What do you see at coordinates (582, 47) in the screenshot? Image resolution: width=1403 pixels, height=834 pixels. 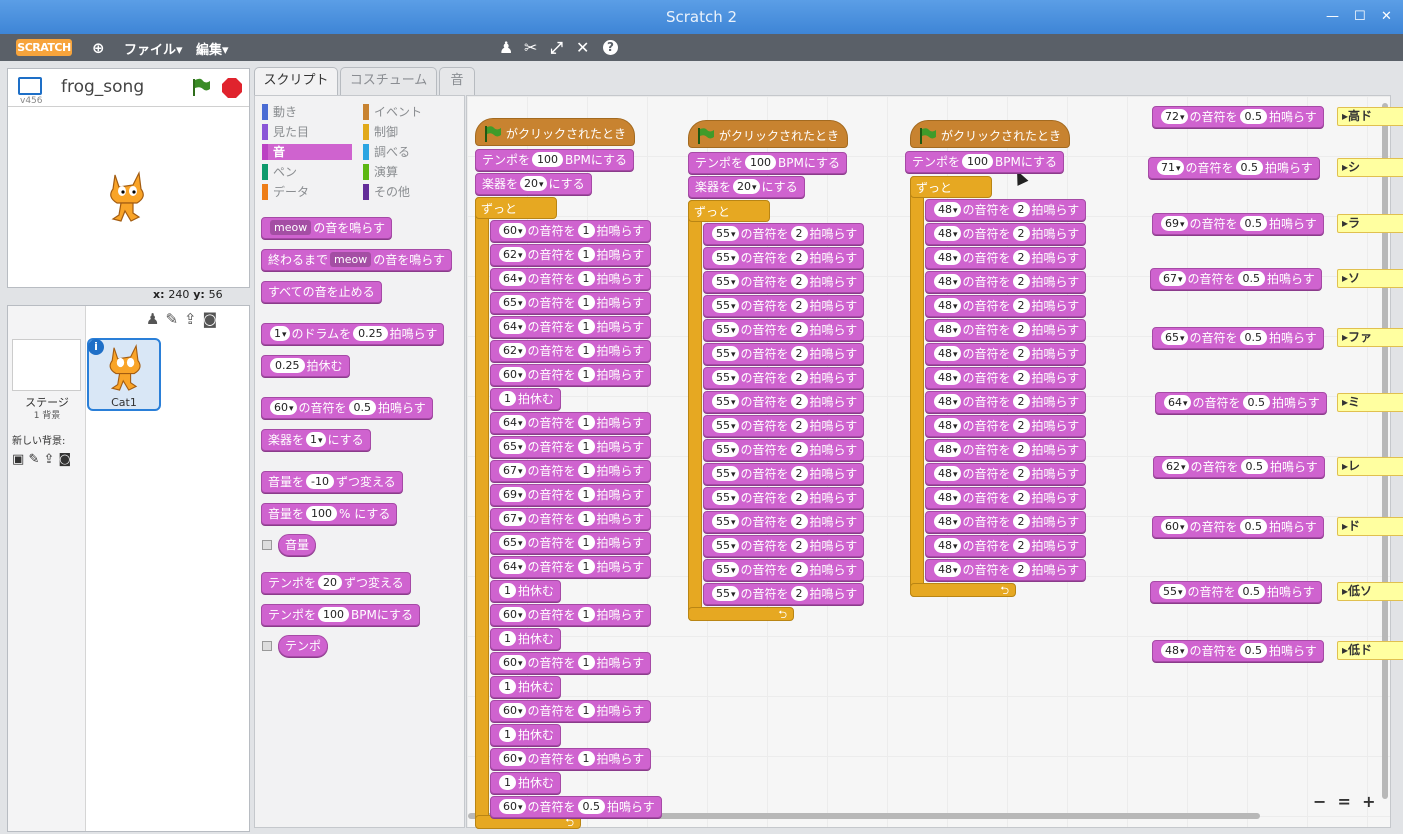 I see `shrink-icon: ✕` at bounding box center [582, 47].